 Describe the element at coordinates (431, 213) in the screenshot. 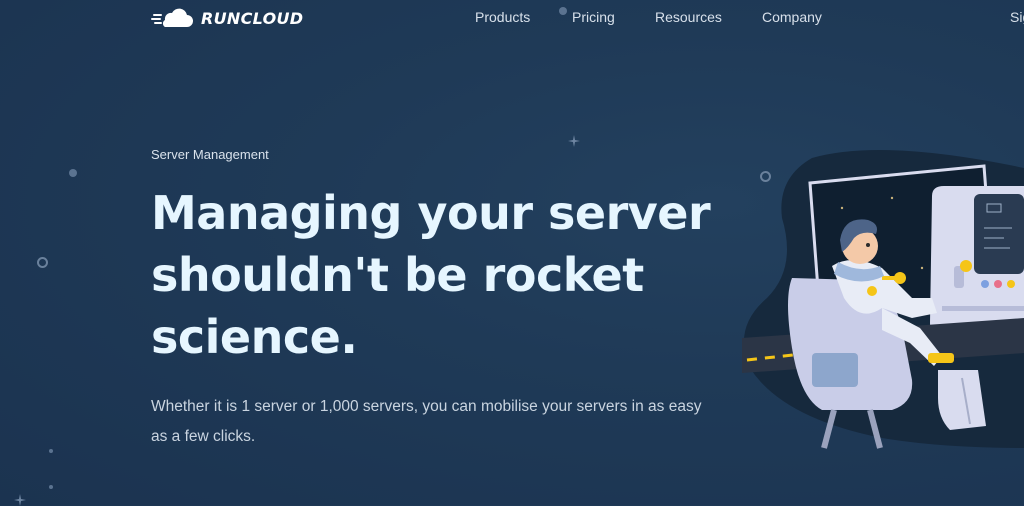

I see `headline-line: Managing your server` at that location.